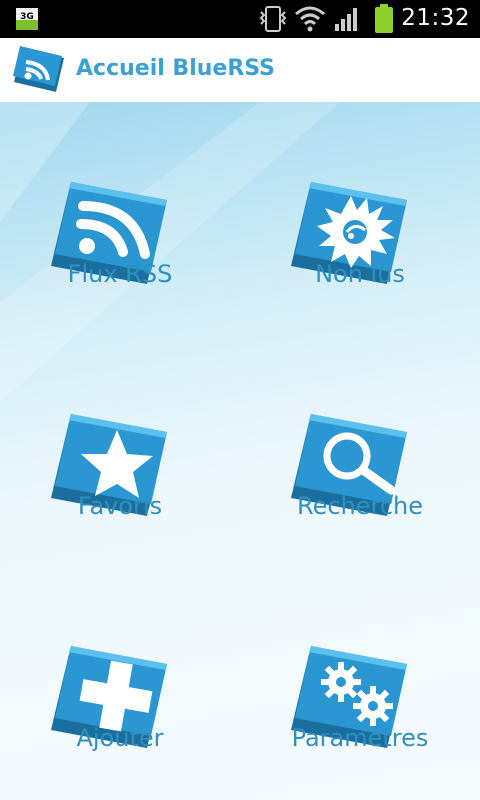 The width and height of the screenshot is (480, 800). I want to click on menu-item-ajouter: Ajouter, so click(120, 682).